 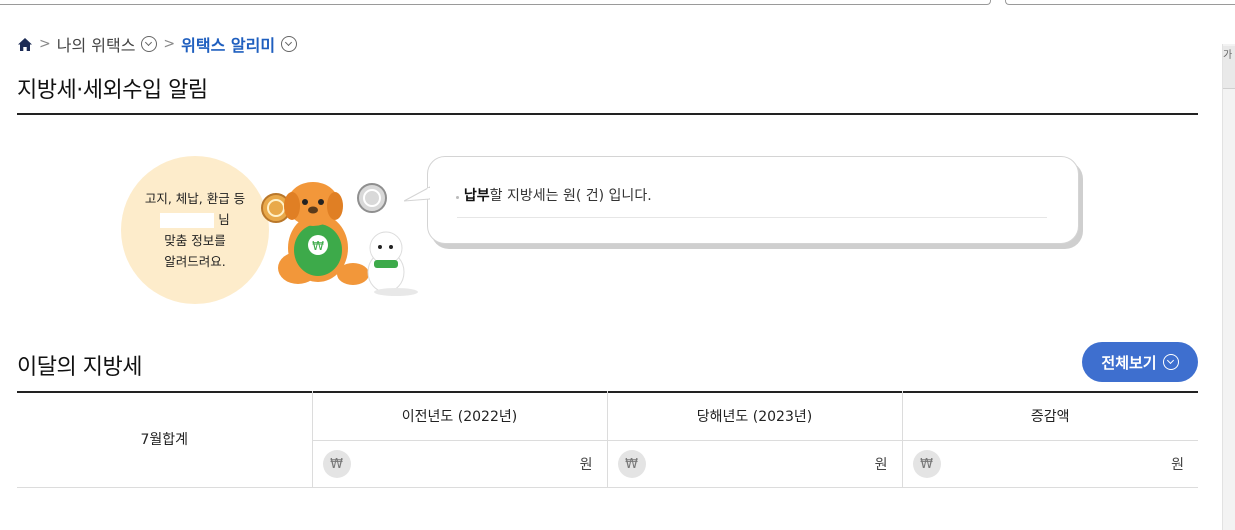 I want to click on mascot-dog-illustration: ₩, so click(x=339, y=239).